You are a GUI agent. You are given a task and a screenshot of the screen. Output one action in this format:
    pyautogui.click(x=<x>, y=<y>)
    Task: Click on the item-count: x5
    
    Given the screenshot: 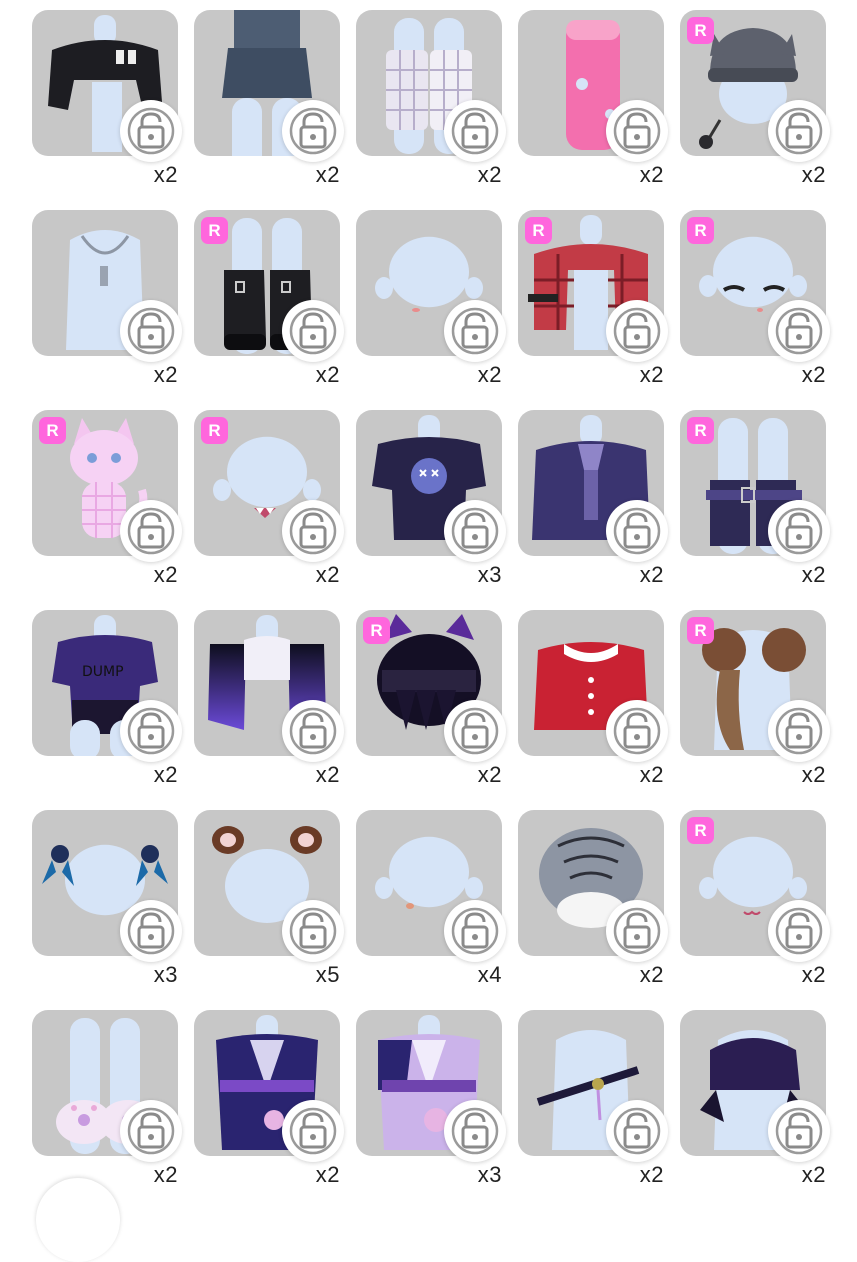 What is the action you would take?
    pyautogui.click(x=327, y=974)
    